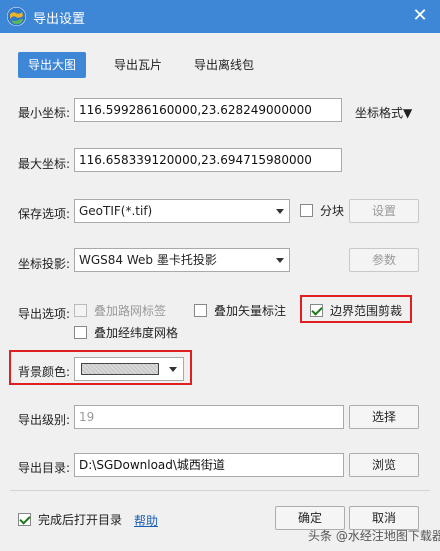  I want to click on help-link: 帮助, so click(146, 520).